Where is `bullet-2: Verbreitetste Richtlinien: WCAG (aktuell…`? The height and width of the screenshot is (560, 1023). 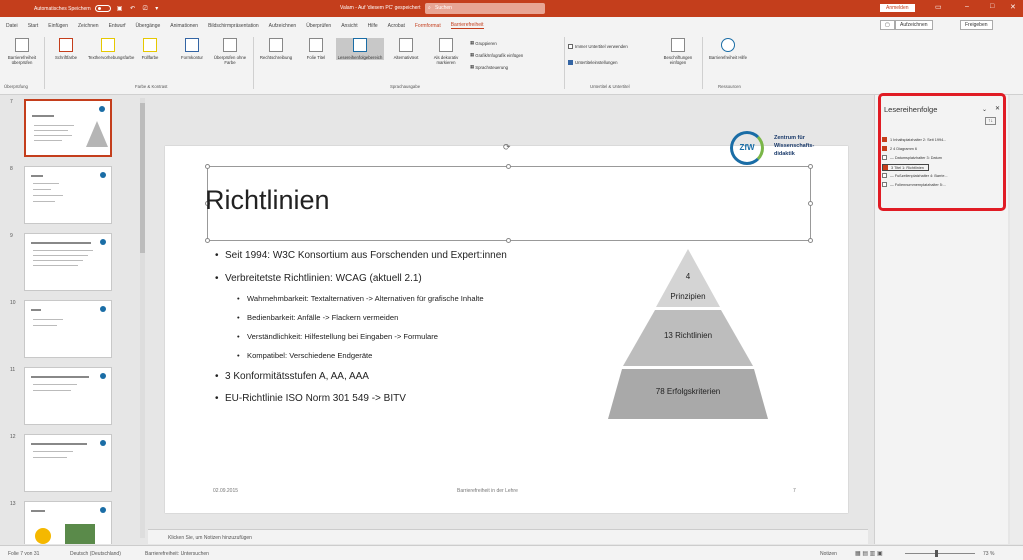 bullet-2: Verbreitetste Richtlinien: WCAG (aktuell… is located at coordinates (318, 278).